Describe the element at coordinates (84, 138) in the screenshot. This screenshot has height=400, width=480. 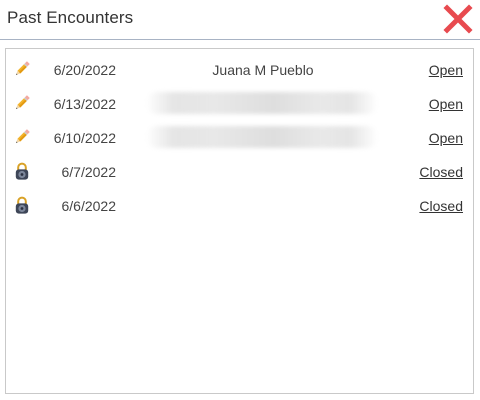
I see `encounter-date: 6/10/2022` at that location.